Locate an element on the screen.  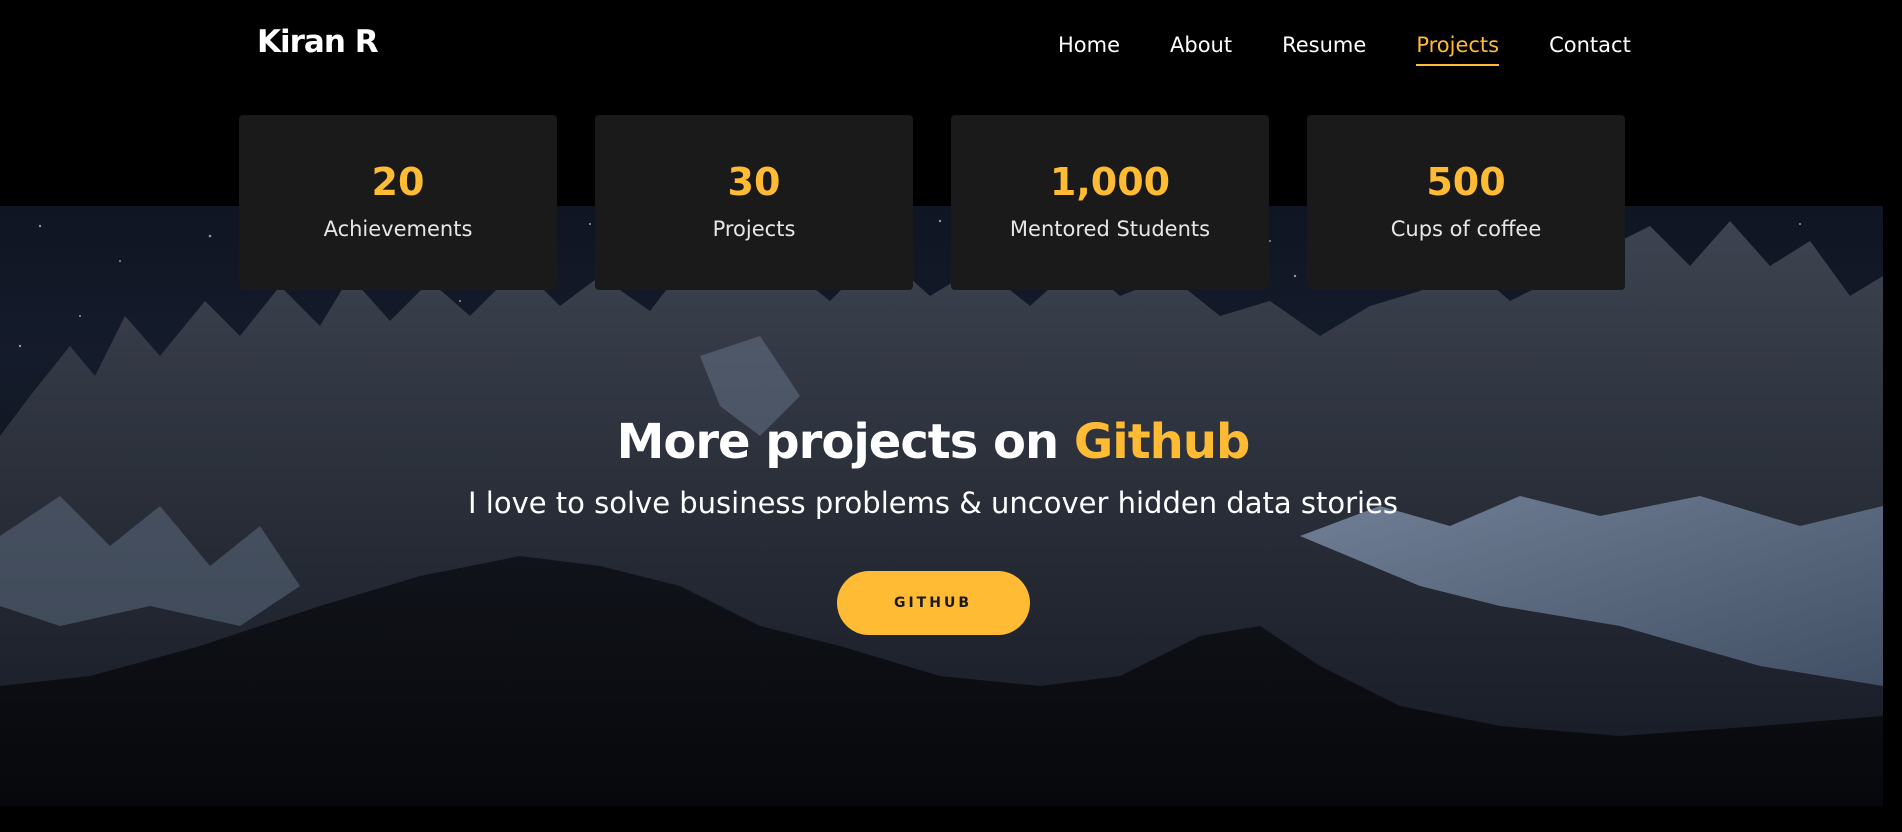
stat-value: 30 is located at coordinates (754, 182).